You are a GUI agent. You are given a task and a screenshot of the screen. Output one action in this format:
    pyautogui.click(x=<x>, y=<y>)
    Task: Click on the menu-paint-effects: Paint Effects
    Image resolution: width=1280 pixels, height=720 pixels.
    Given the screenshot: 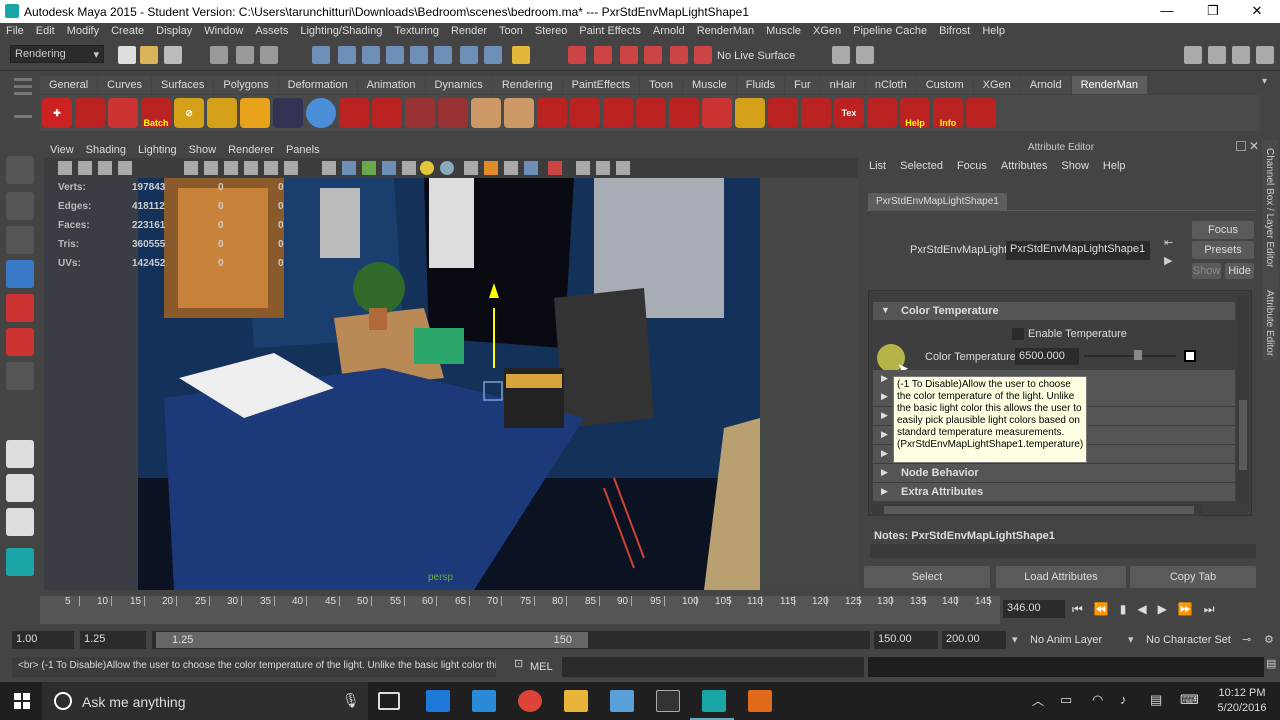 What is the action you would take?
    pyautogui.click(x=610, y=31)
    